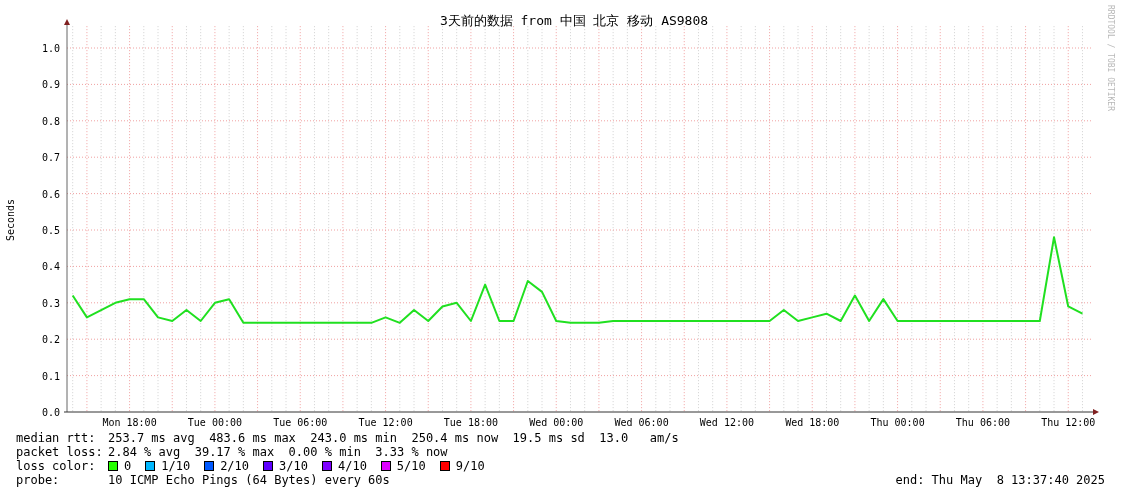 Image resolution: width=1121 pixels, height=494 pixels. What do you see at coordinates (556, 422) in the screenshot?
I see `axis-label: Wed 00:00` at bounding box center [556, 422].